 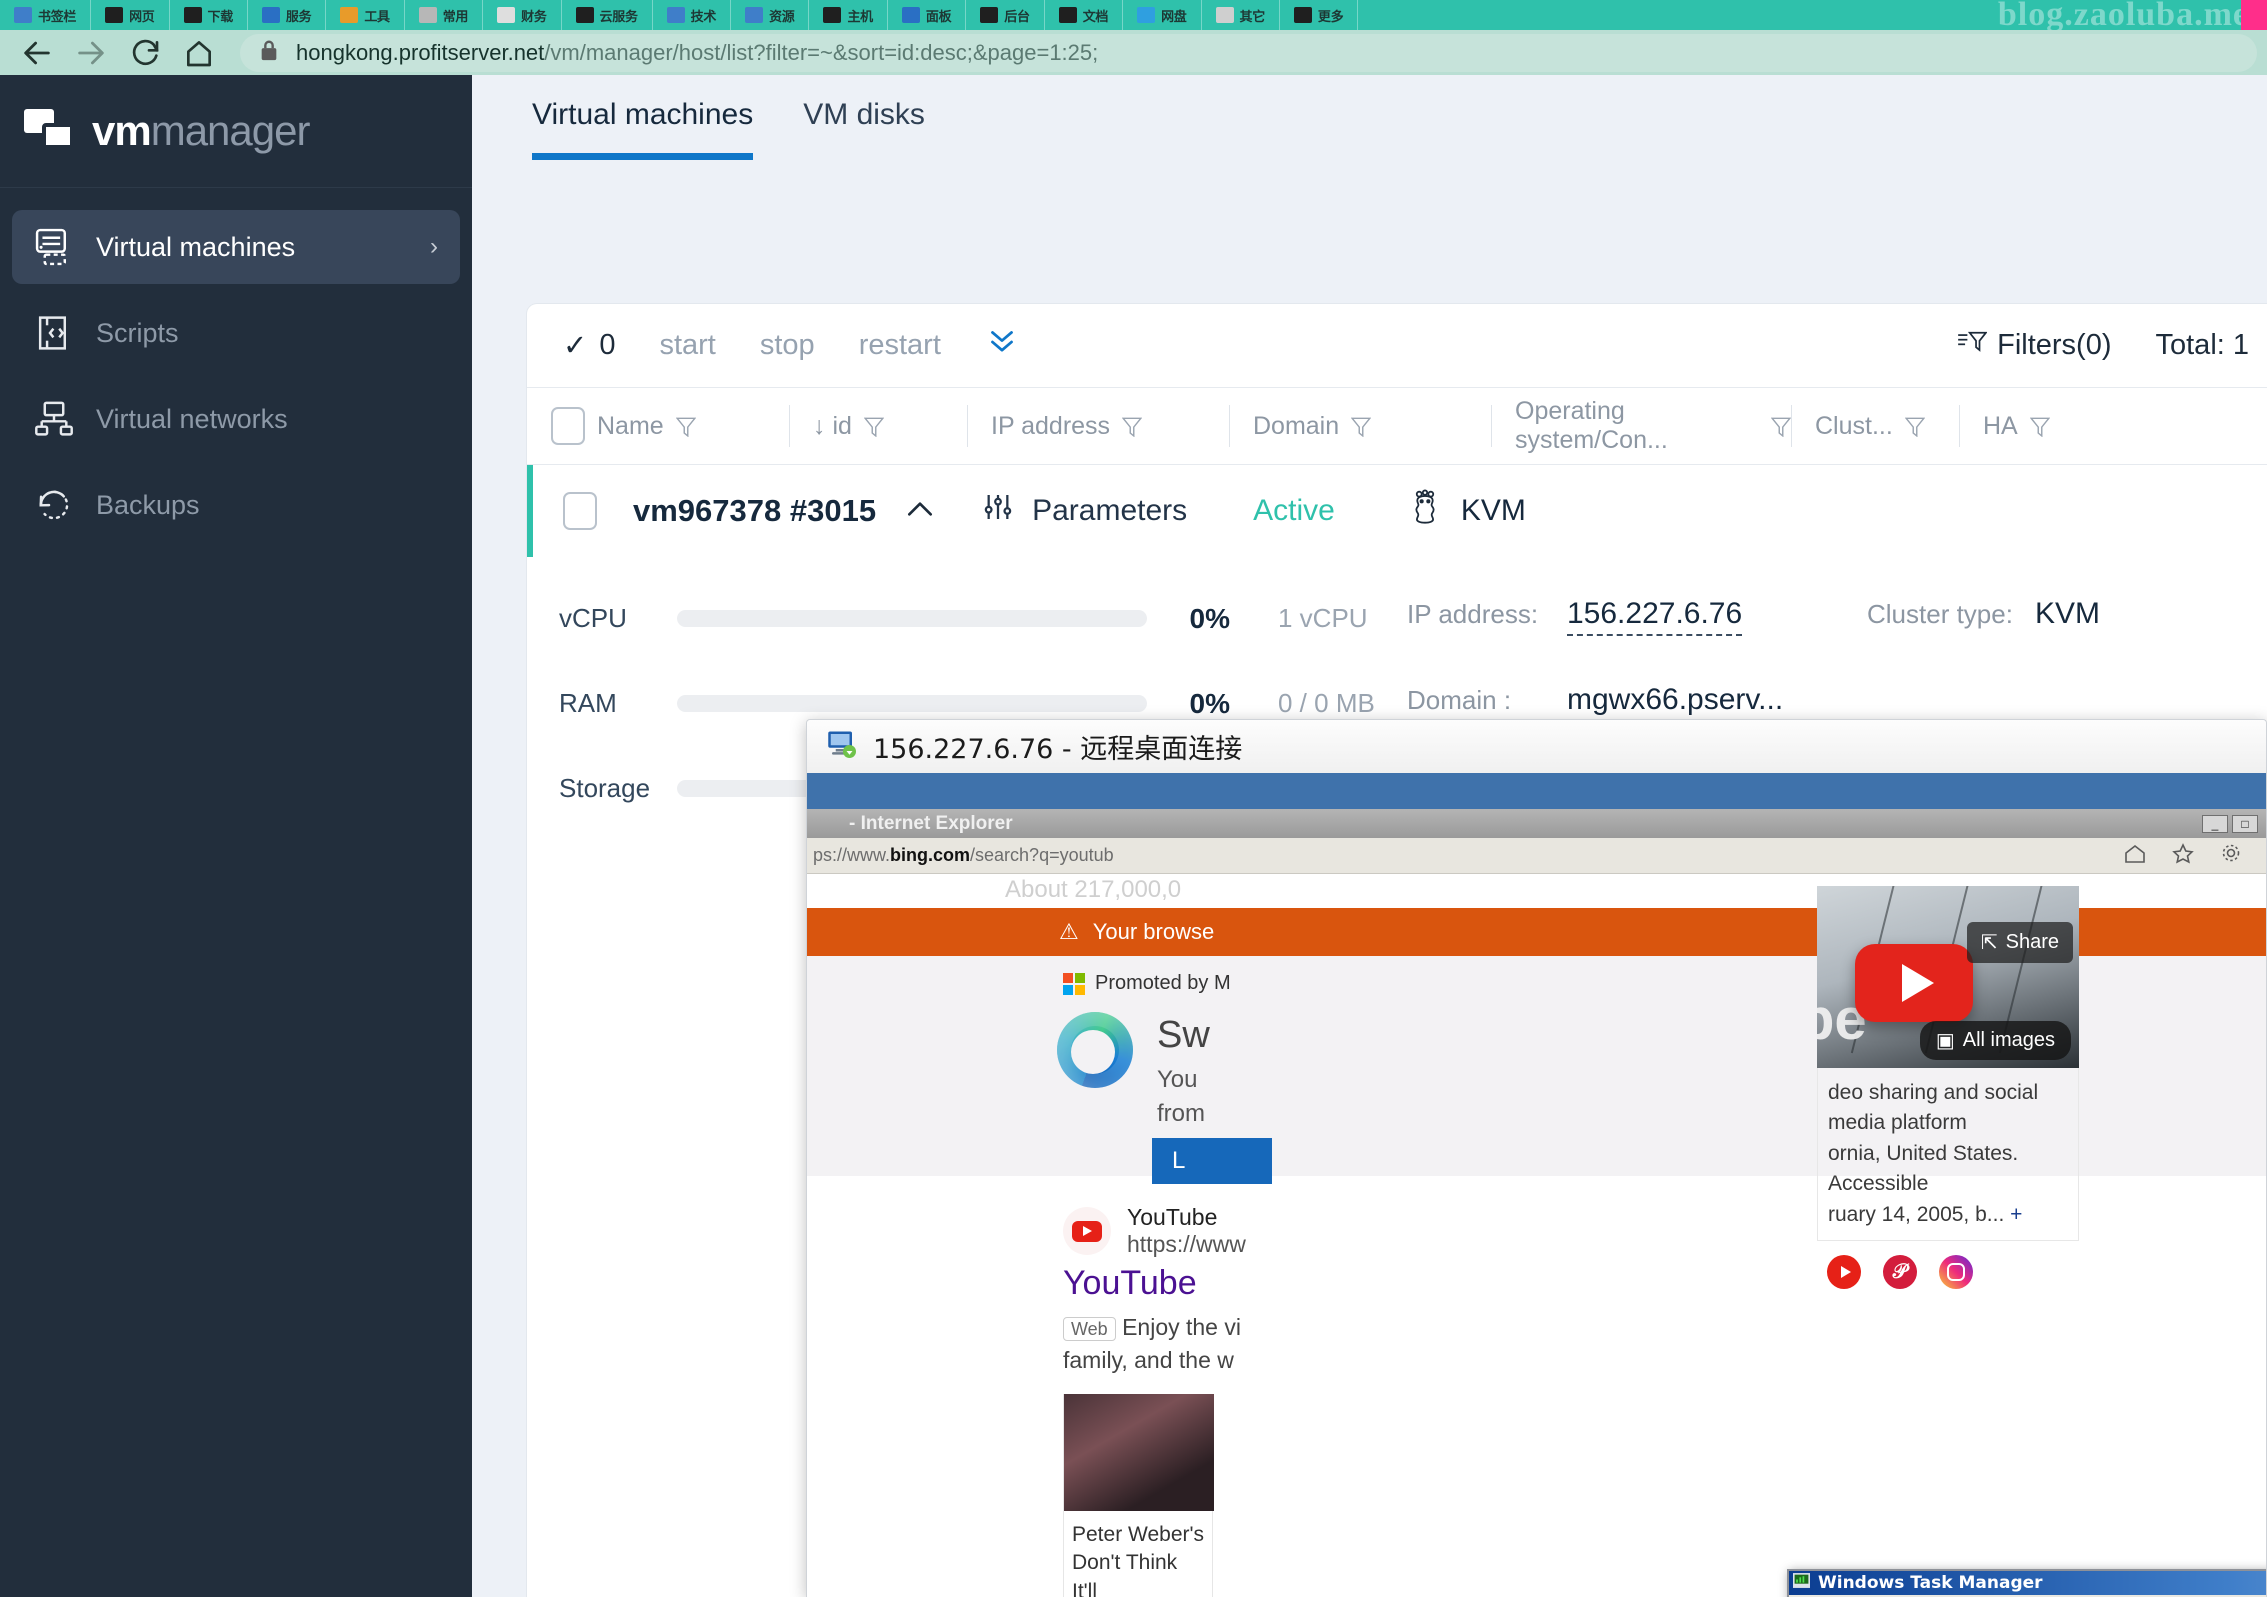 What do you see at coordinates (848, 15) in the screenshot?
I see `bookmark-item: 主机` at bounding box center [848, 15].